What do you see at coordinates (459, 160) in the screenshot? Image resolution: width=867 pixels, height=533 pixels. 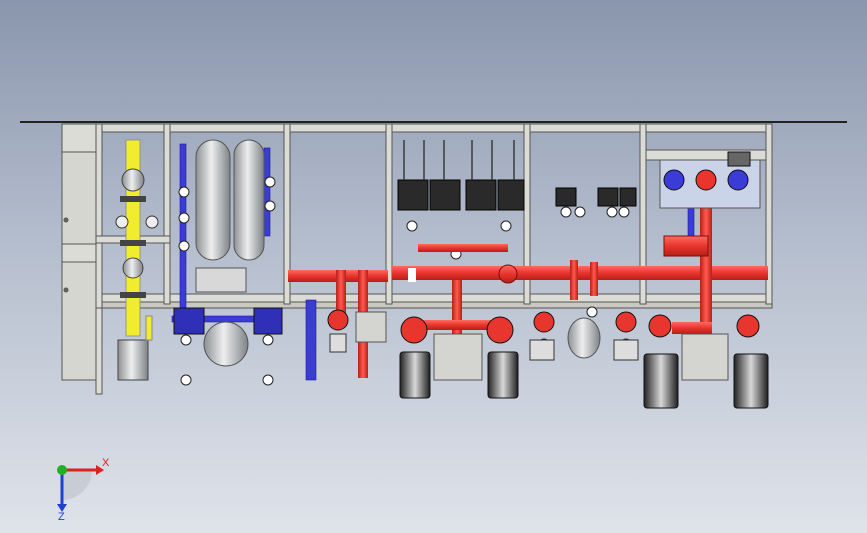 I see `heat-exchanger-rods` at bounding box center [459, 160].